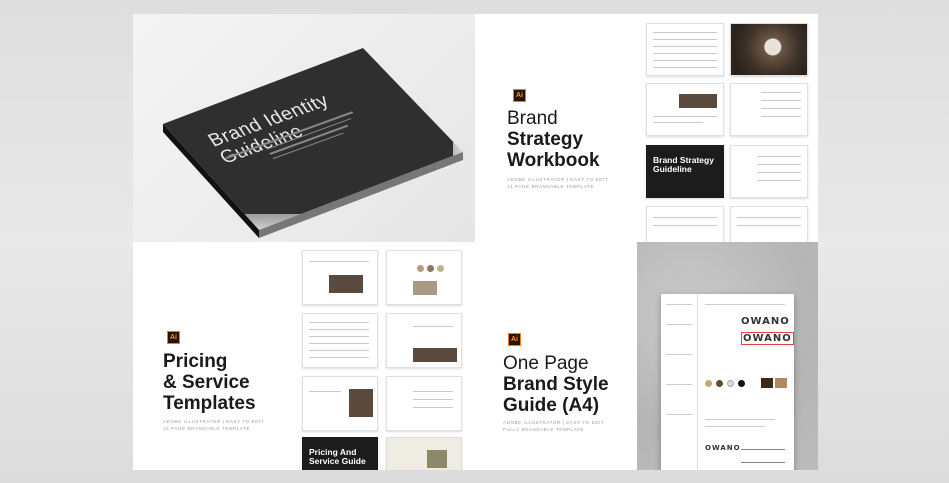  What do you see at coordinates (767, 338) in the screenshot?
I see `logo-sample-boxed: OWANO` at bounding box center [767, 338].